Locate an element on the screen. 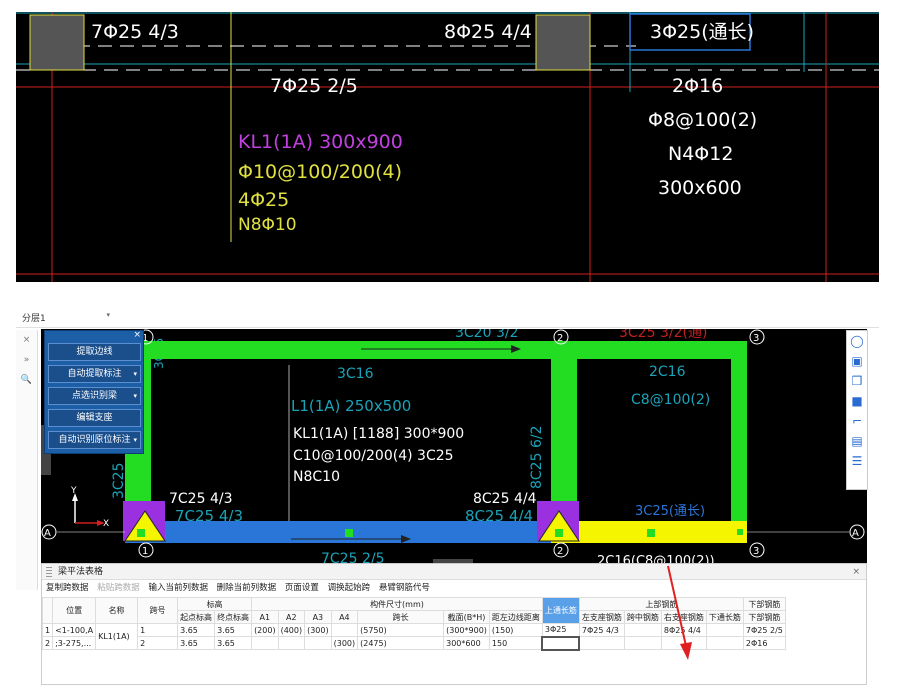 This screenshot has height=685, width=917. grid-label-2-top: 2 is located at coordinates (560, 338).